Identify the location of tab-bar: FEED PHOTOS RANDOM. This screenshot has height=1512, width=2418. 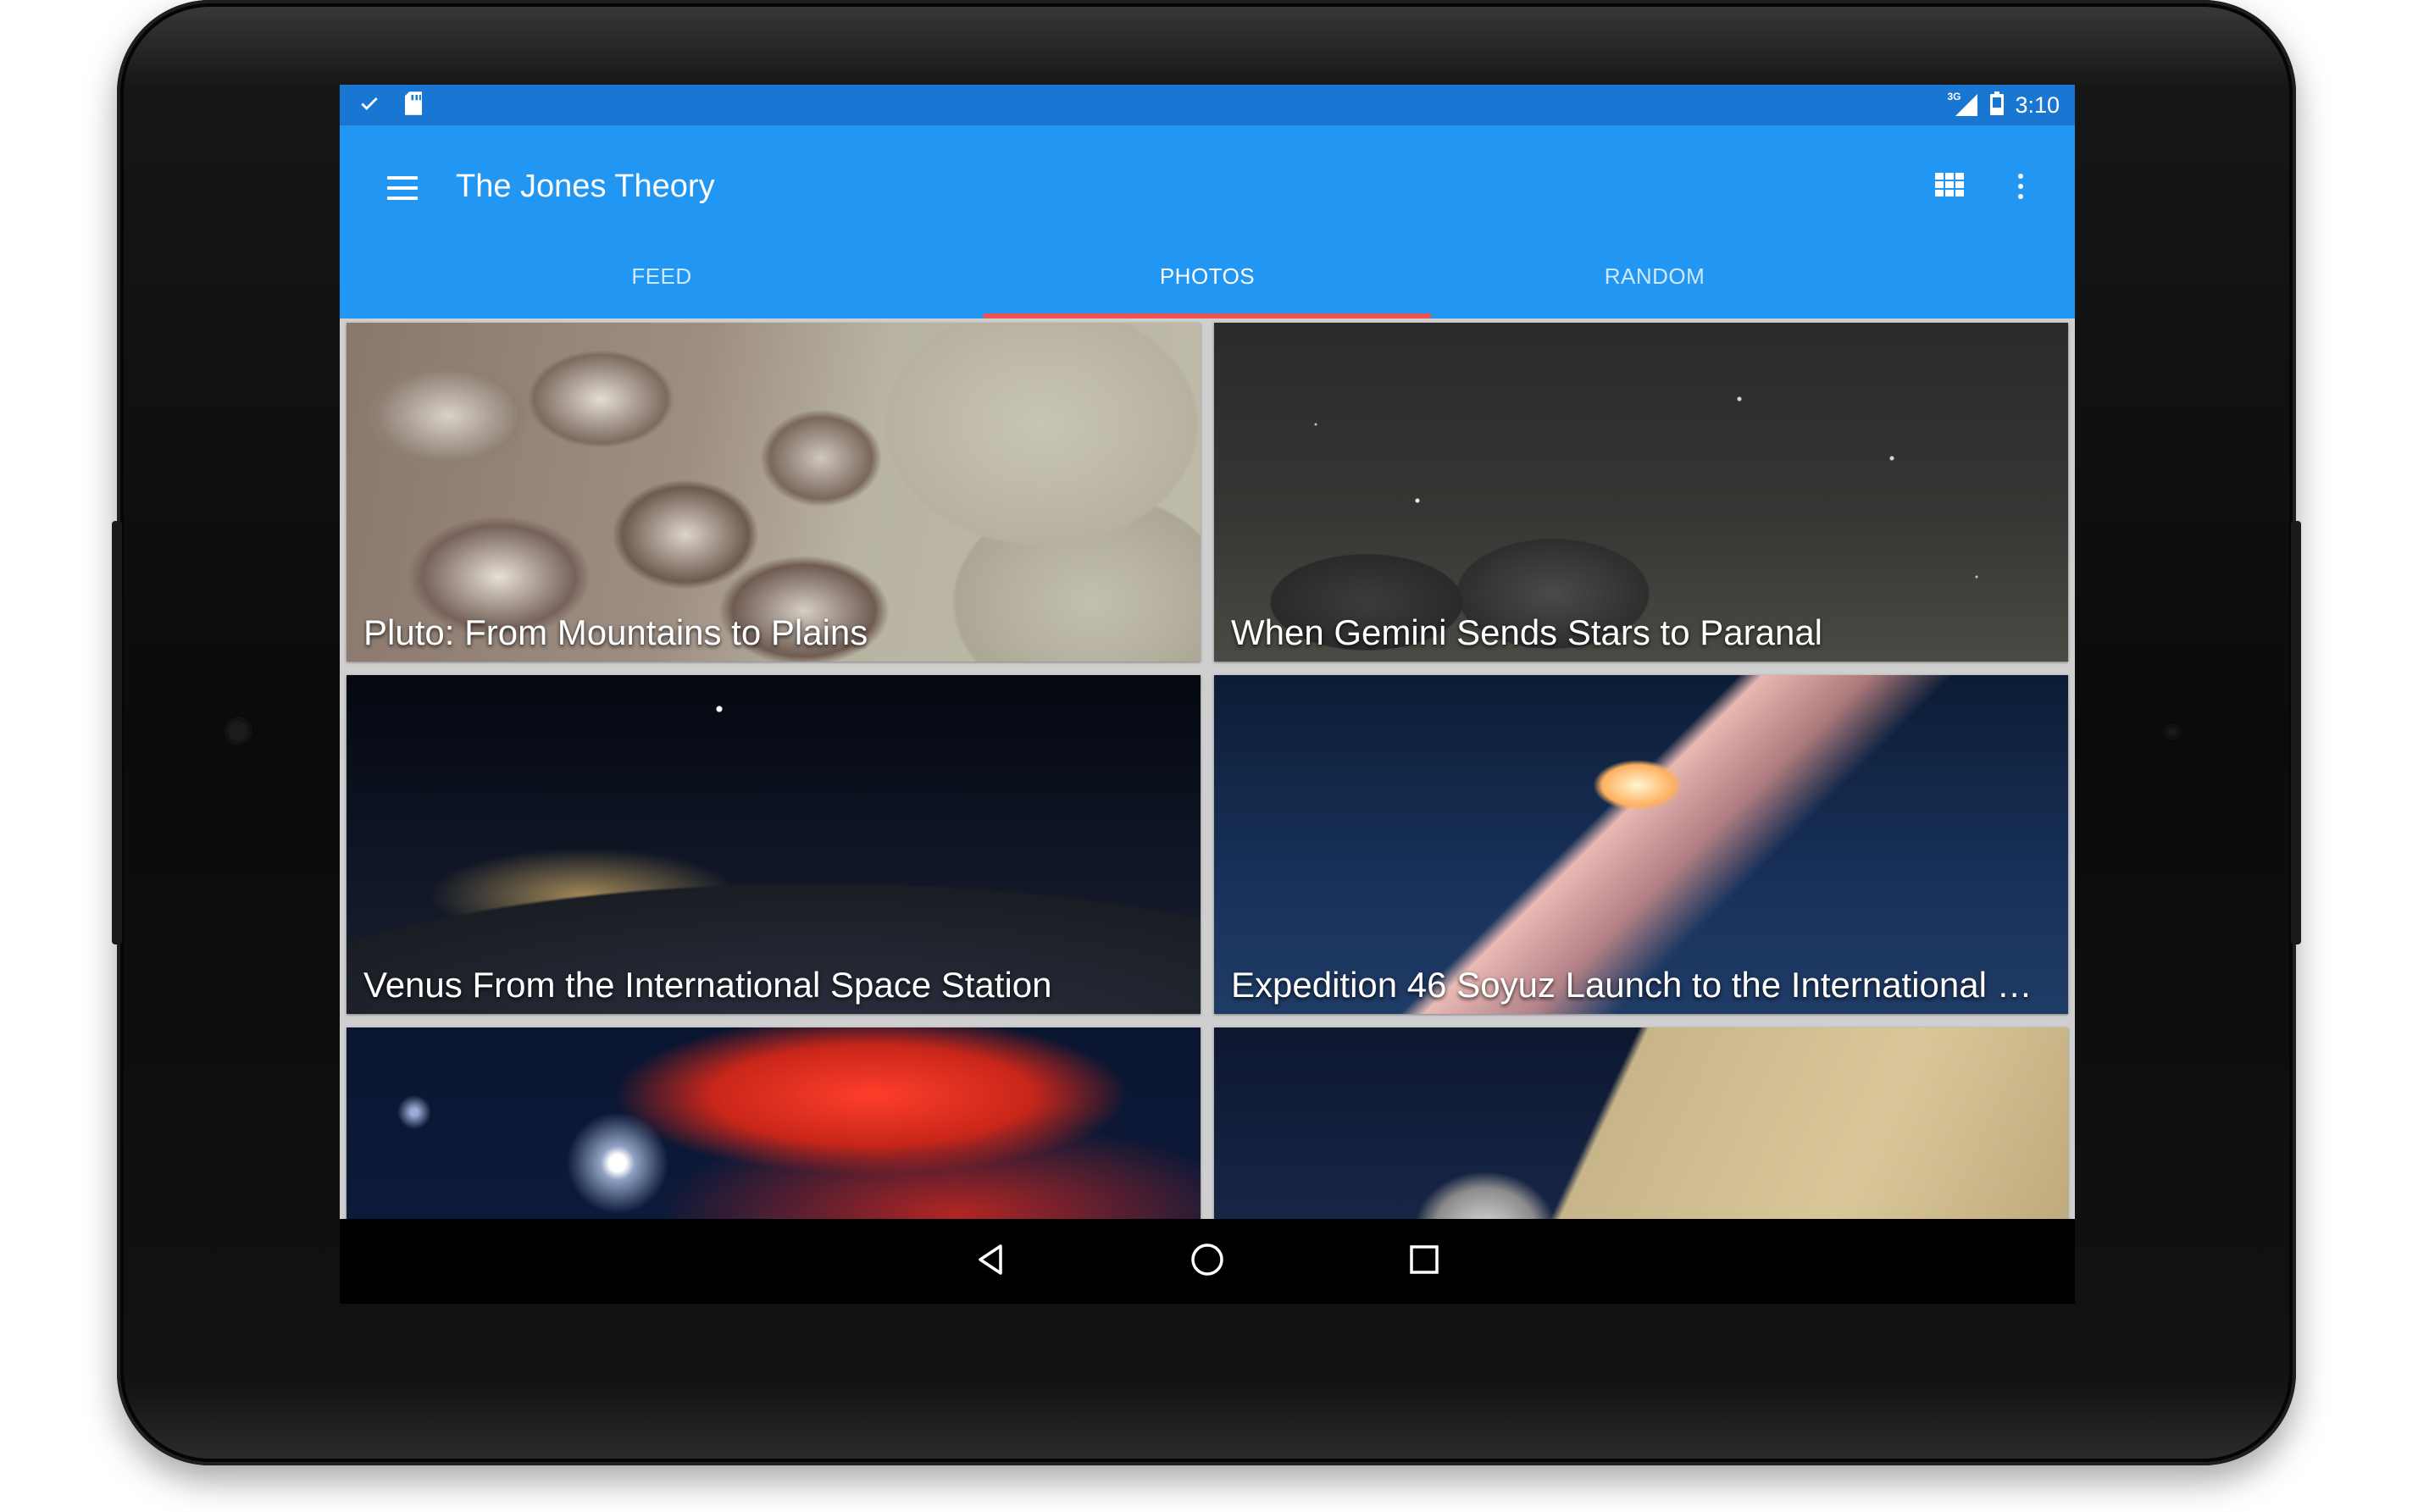
(1207, 276).